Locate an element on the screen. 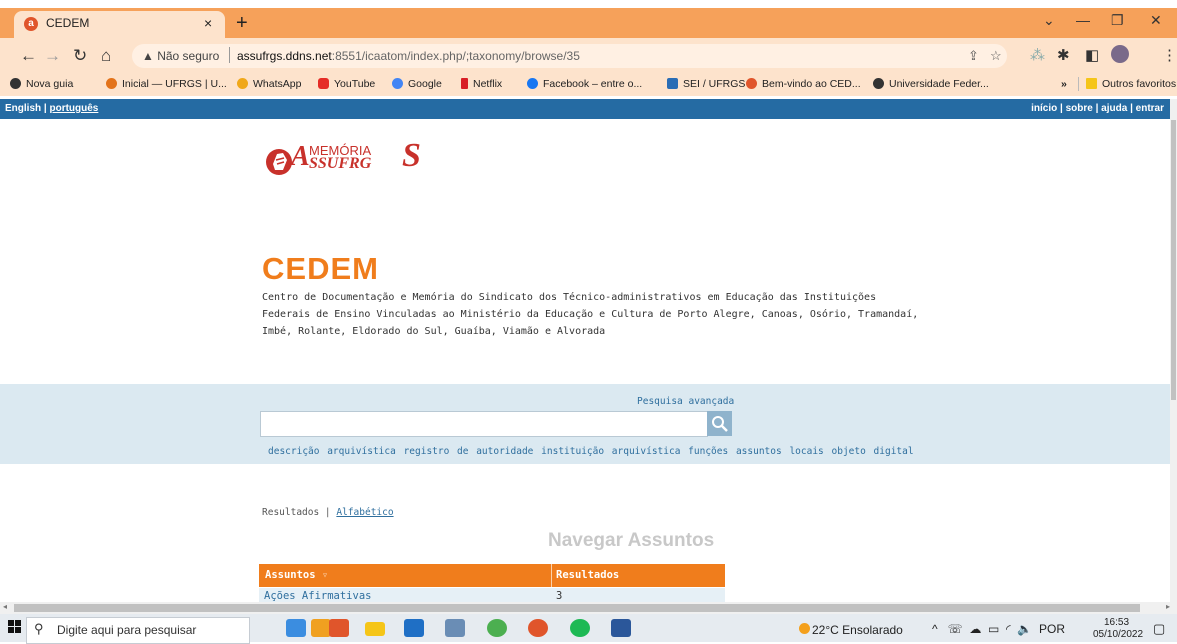 The height and width of the screenshot is (644, 1177). notification-icon: ▢ is located at coordinates (1159, 629).